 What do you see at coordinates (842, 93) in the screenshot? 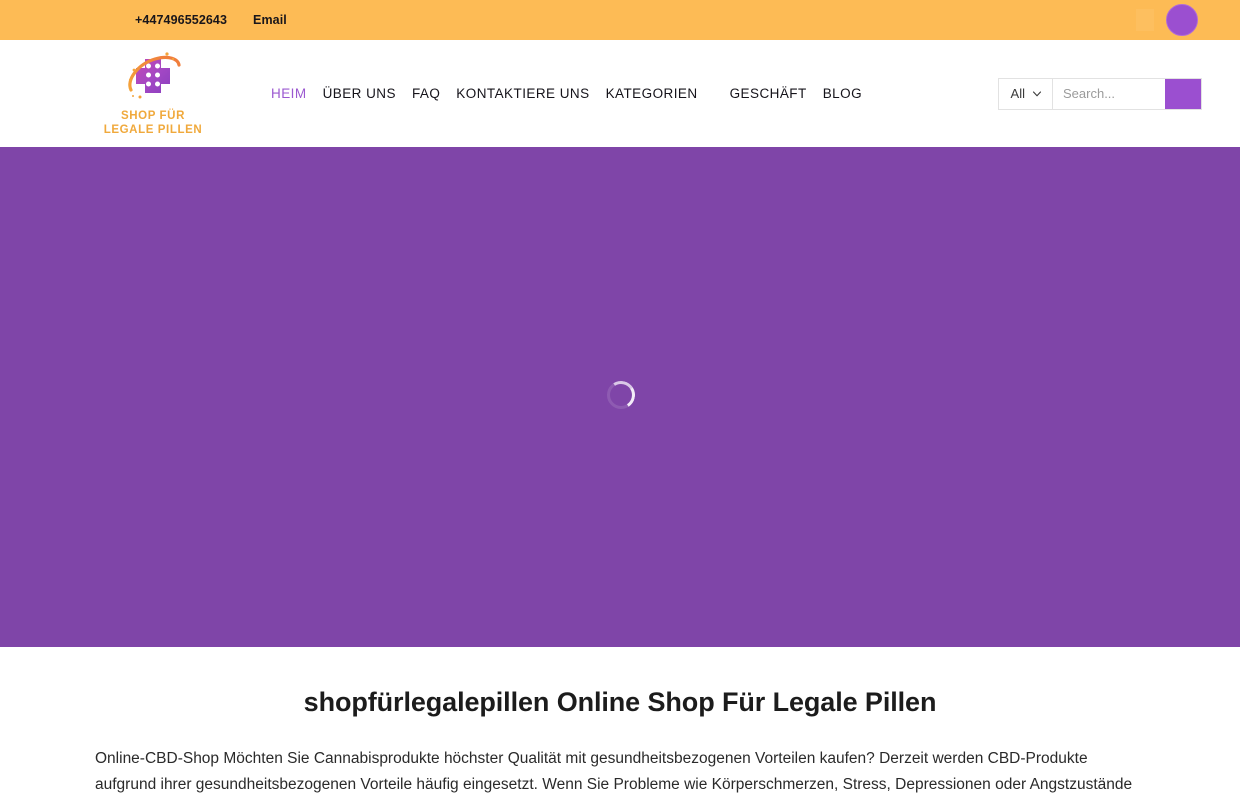
I see `nav-item-blog: BLOG` at bounding box center [842, 93].